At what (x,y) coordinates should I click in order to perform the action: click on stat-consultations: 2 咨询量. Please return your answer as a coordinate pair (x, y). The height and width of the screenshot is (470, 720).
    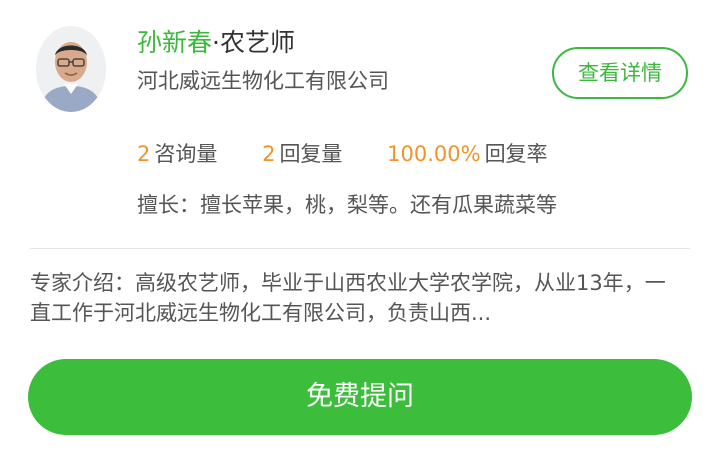
    Looking at the image, I should click on (177, 154).